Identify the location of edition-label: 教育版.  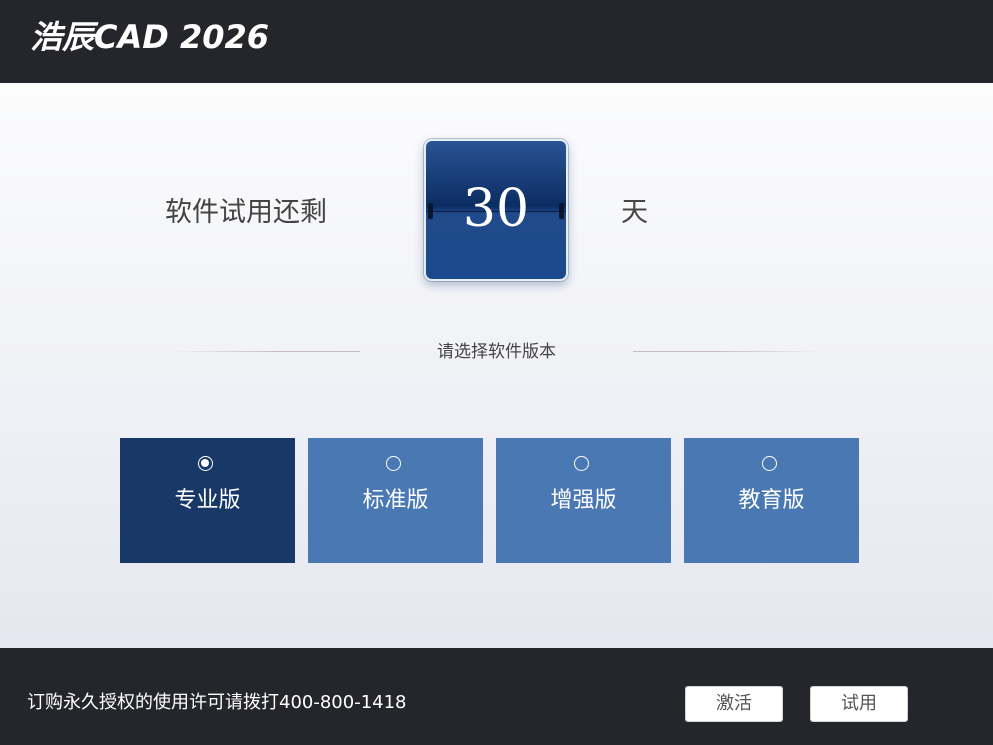
(771, 500).